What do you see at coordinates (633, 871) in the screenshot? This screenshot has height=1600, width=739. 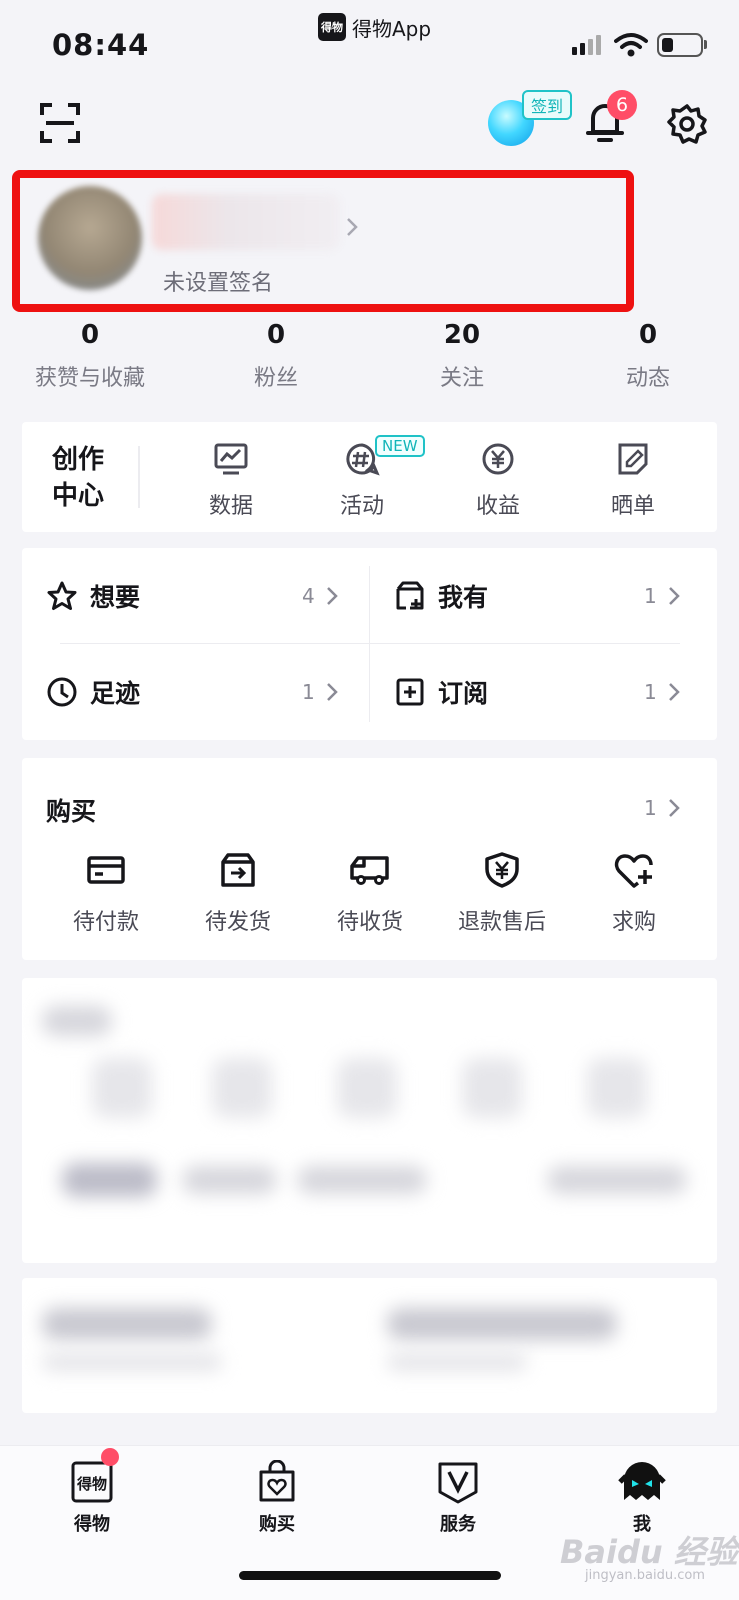 I see `heart-plus-icon` at bounding box center [633, 871].